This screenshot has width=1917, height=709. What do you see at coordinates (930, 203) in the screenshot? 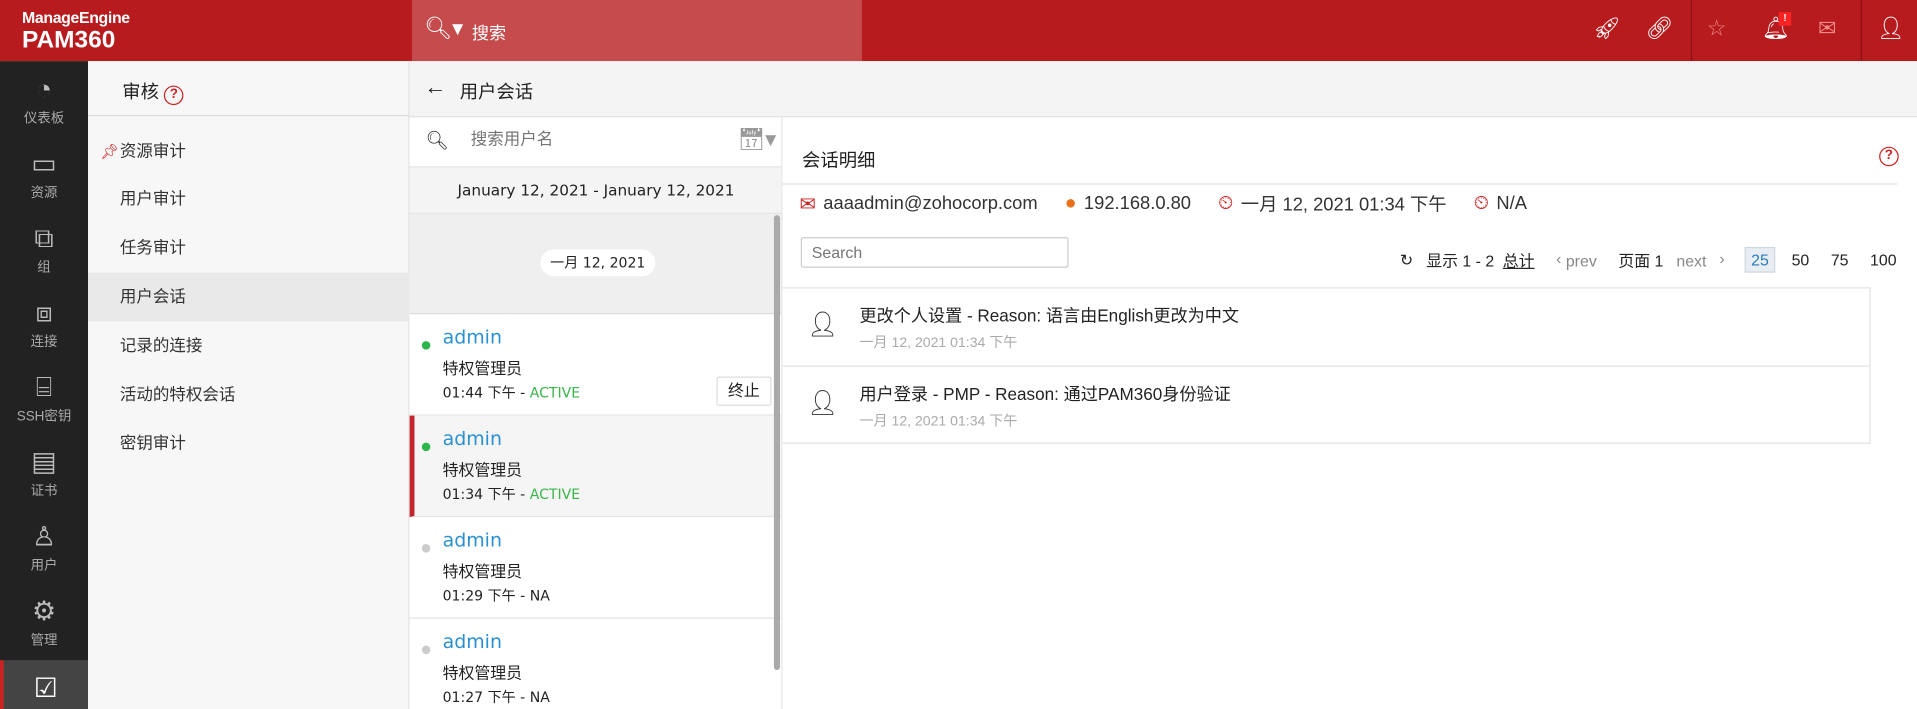
I see `user-email: aaaadmin@zohocorp.com` at bounding box center [930, 203].